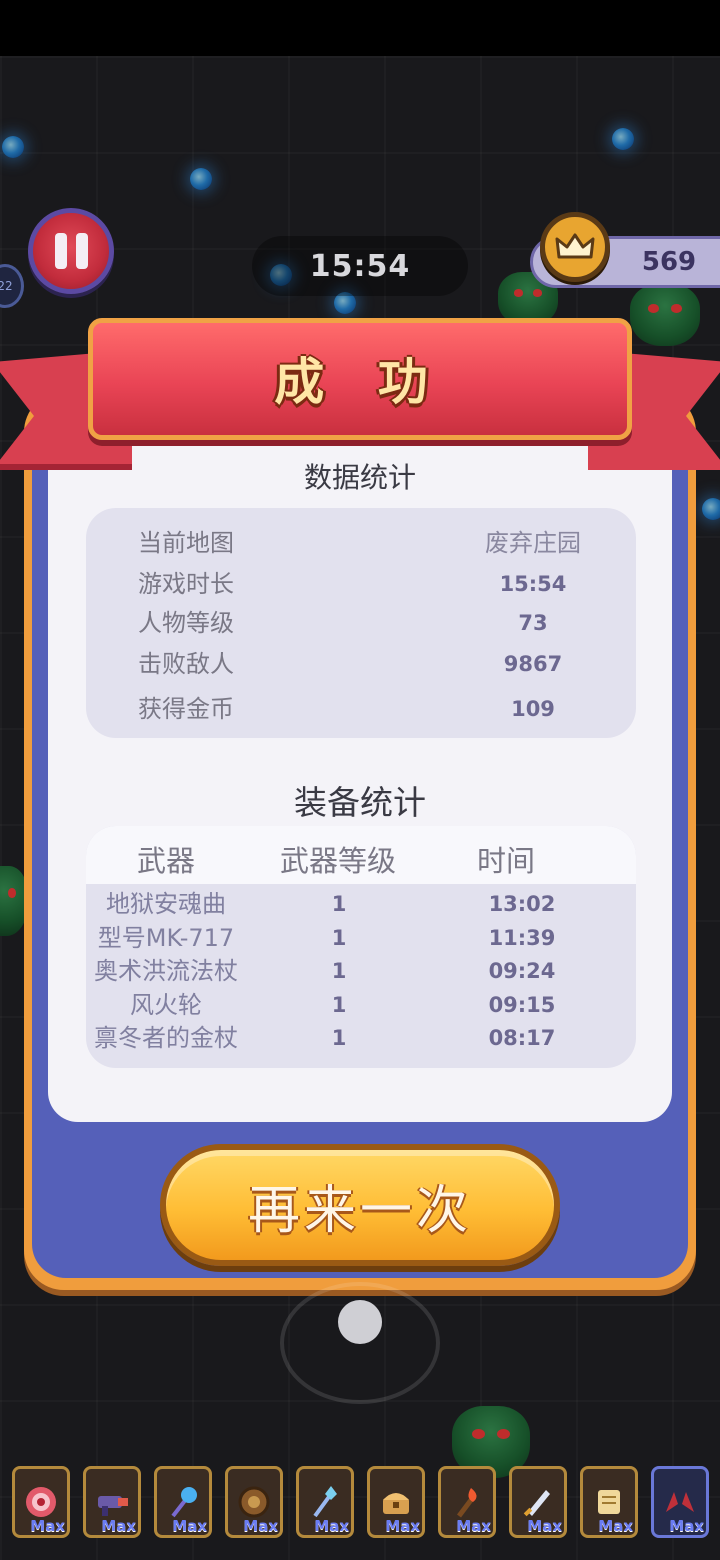 This screenshot has width=720, height=1560. I want to click on goblin-enemy, so click(665, 315).